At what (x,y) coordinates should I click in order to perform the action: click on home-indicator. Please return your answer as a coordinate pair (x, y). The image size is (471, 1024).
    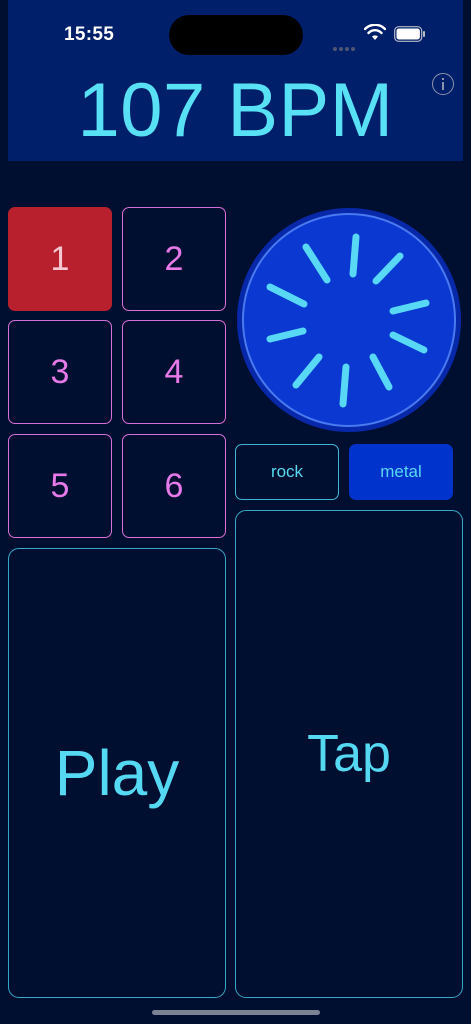
    Looking at the image, I should click on (236, 1012).